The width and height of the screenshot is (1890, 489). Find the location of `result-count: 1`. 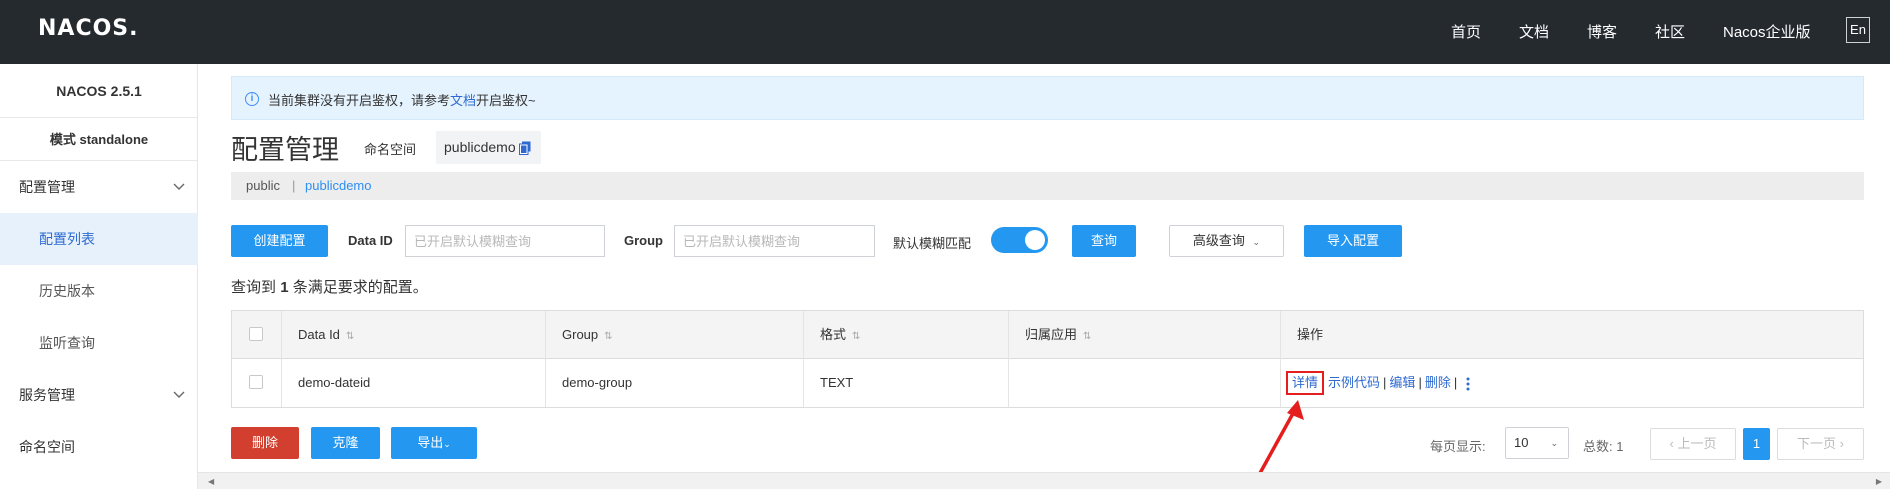

result-count: 1 is located at coordinates (284, 287).